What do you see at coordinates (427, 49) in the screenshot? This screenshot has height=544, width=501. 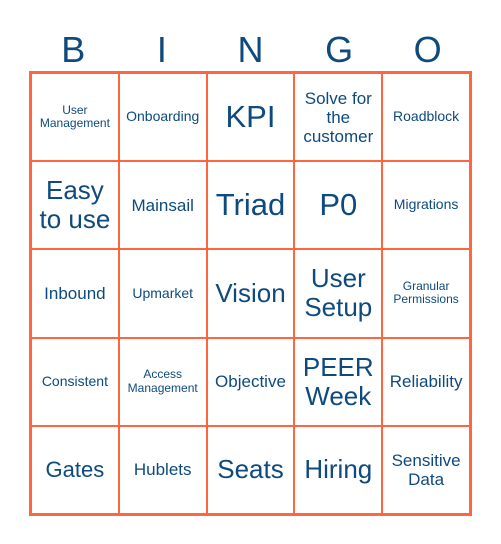 I see `header-letter-o: O` at bounding box center [427, 49].